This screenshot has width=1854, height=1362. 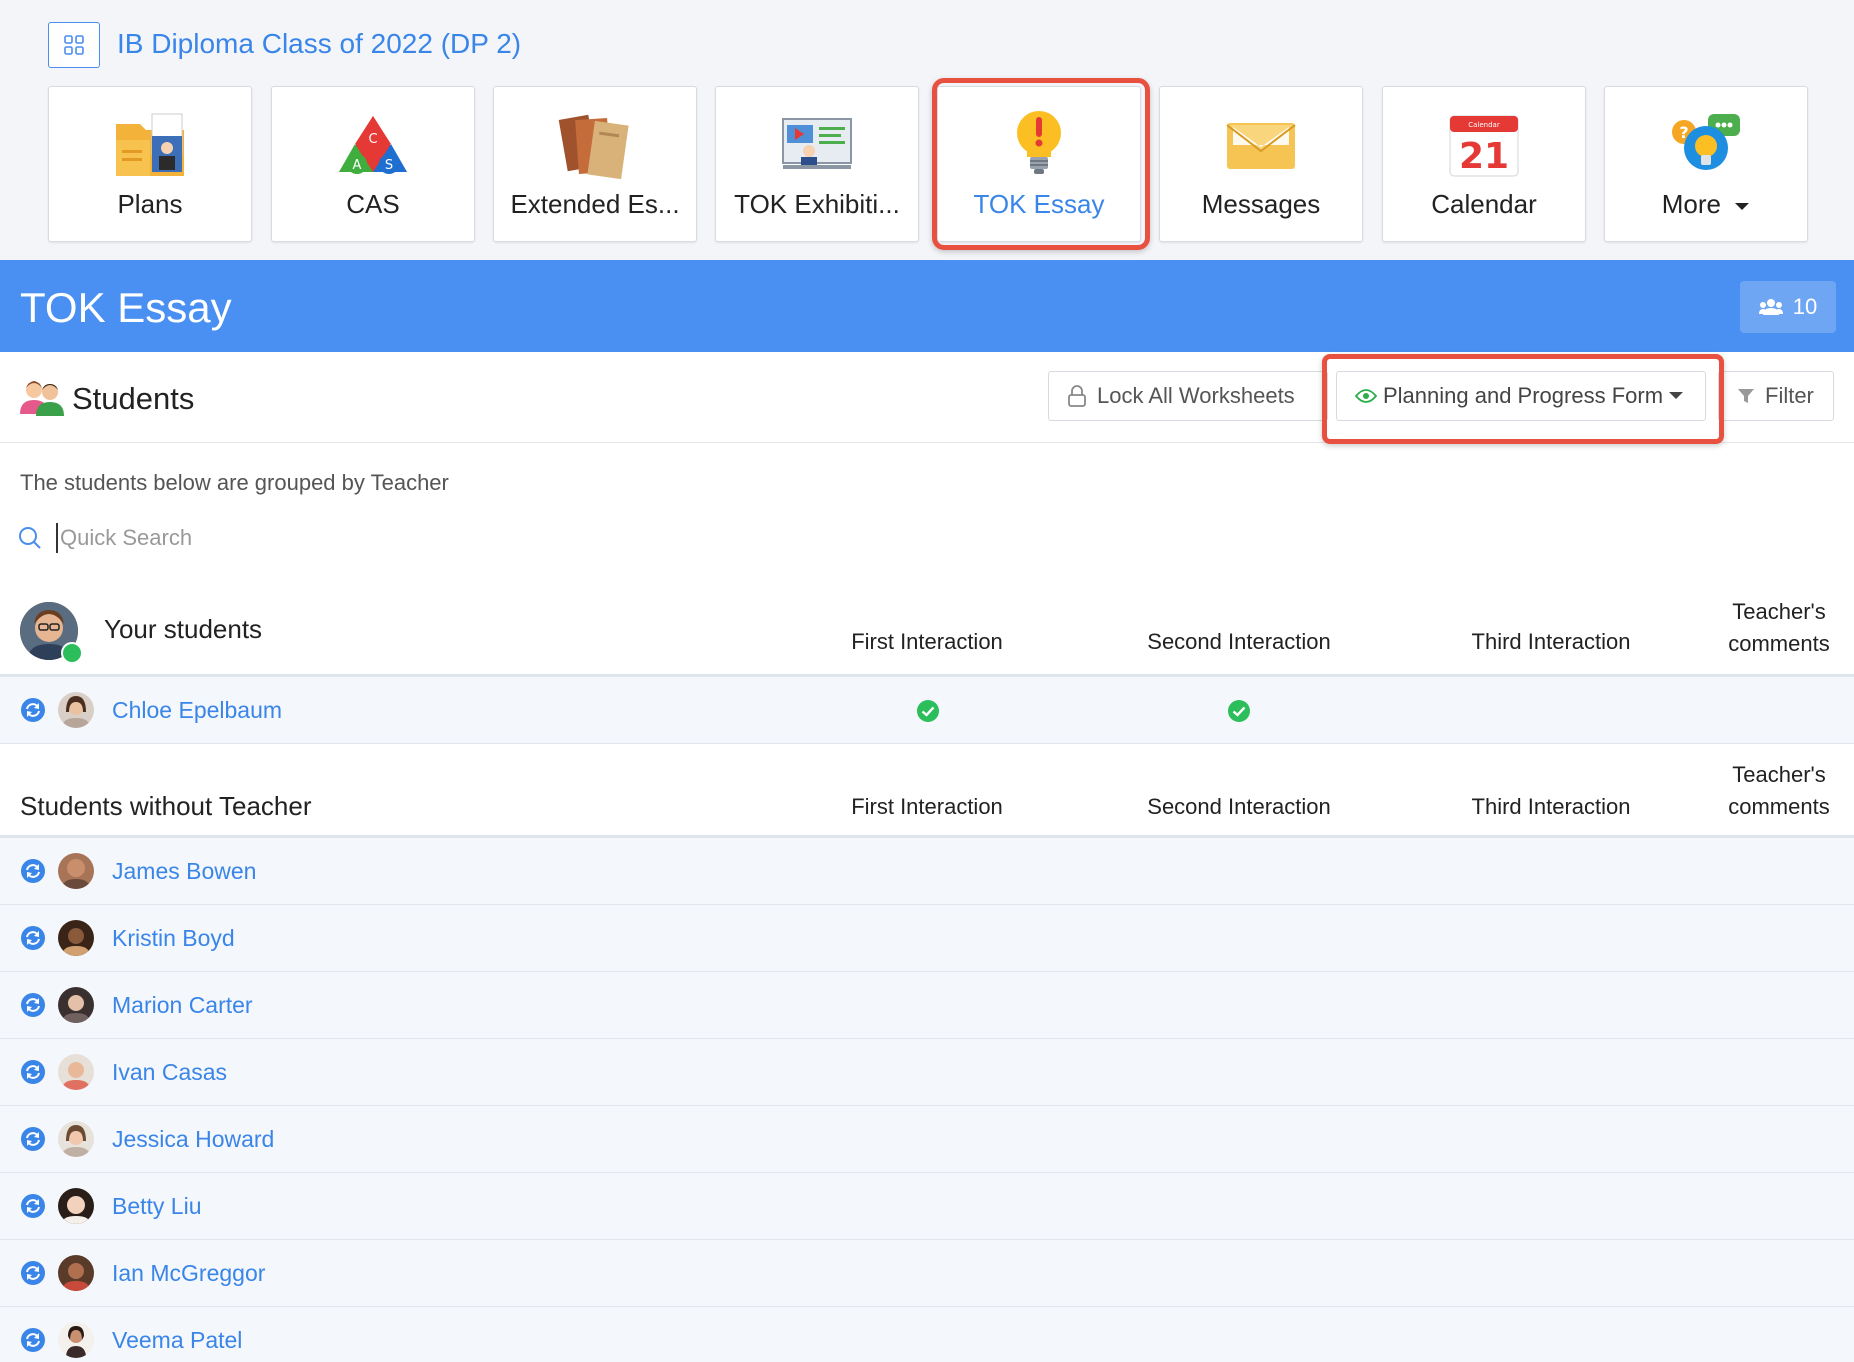 What do you see at coordinates (1261, 204) in the screenshot?
I see `tile-label: Messages` at bounding box center [1261, 204].